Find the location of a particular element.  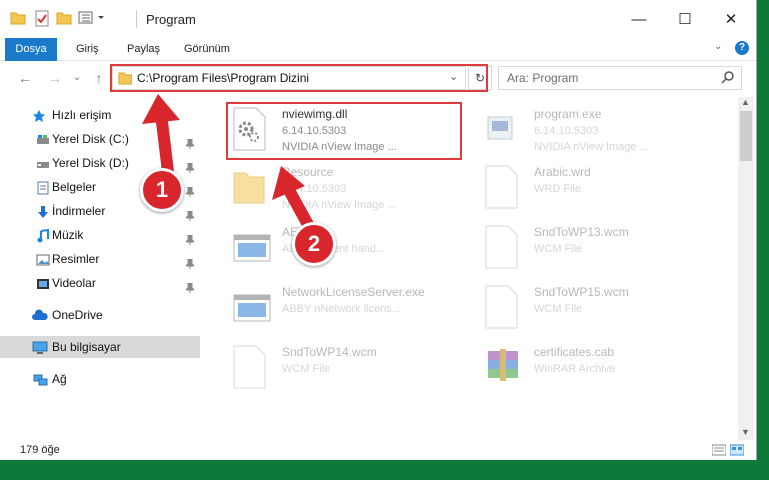

arrow-annotations is located at coordinates (230, 166).